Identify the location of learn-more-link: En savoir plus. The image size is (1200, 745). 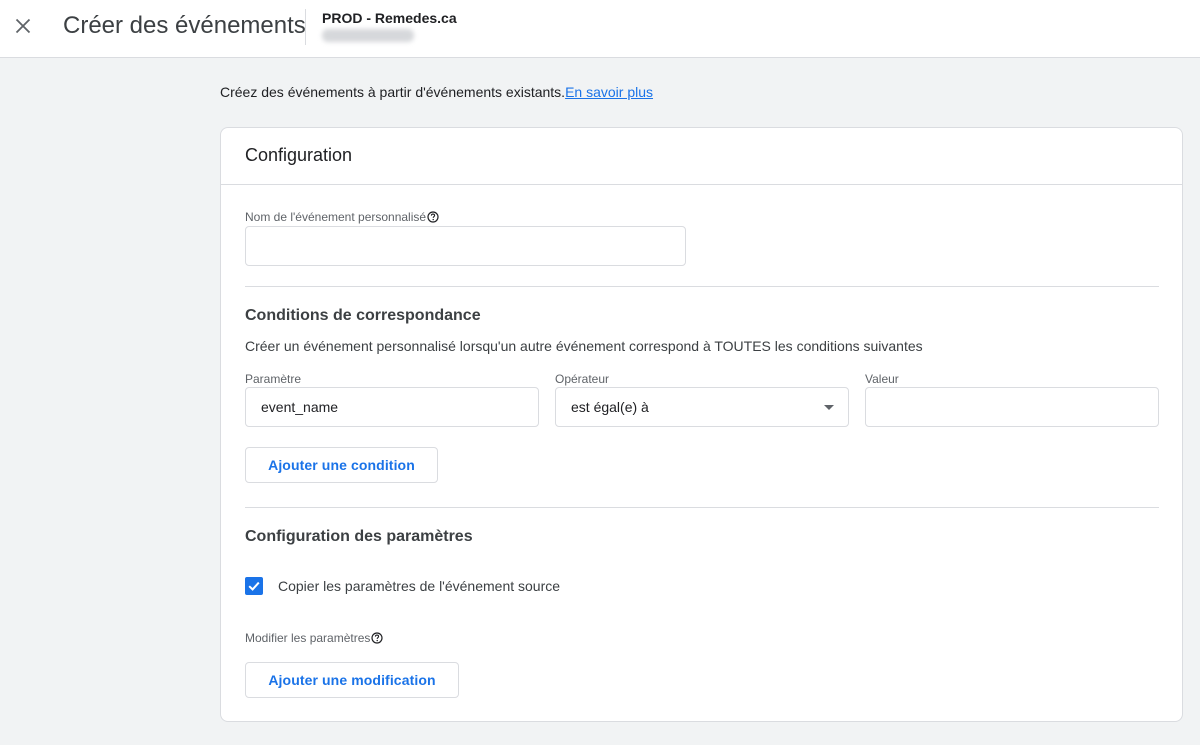
(609, 92).